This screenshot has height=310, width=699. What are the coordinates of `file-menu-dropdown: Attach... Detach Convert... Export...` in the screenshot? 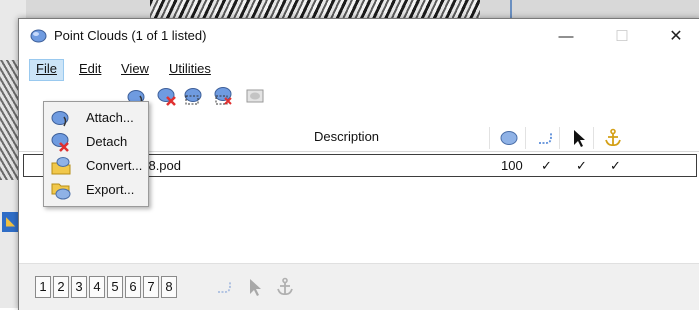 It's located at (96, 154).